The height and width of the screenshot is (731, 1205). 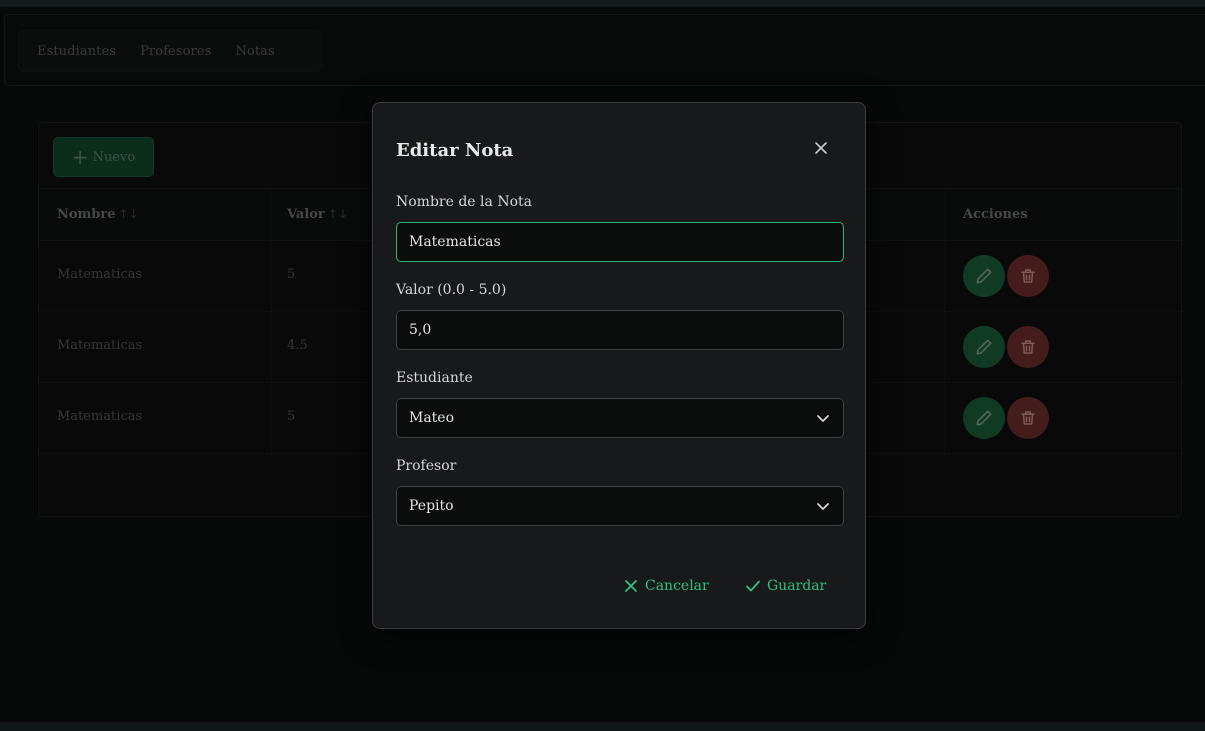 What do you see at coordinates (455, 150) in the screenshot?
I see `dialog-title: Editar Nota` at bounding box center [455, 150].